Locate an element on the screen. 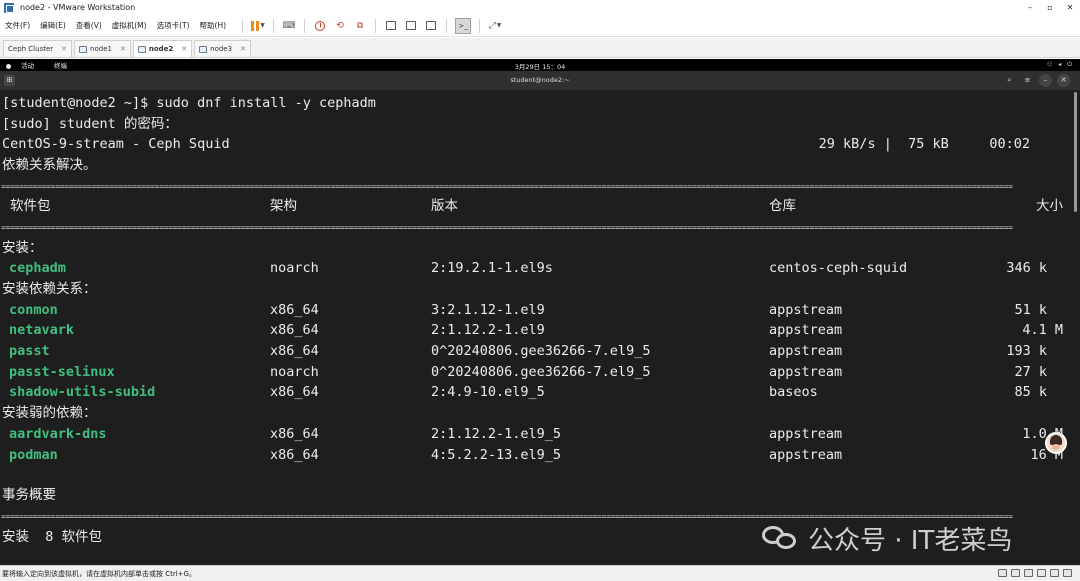  package-name: aardvark-dns is located at coordinates (58, 434).